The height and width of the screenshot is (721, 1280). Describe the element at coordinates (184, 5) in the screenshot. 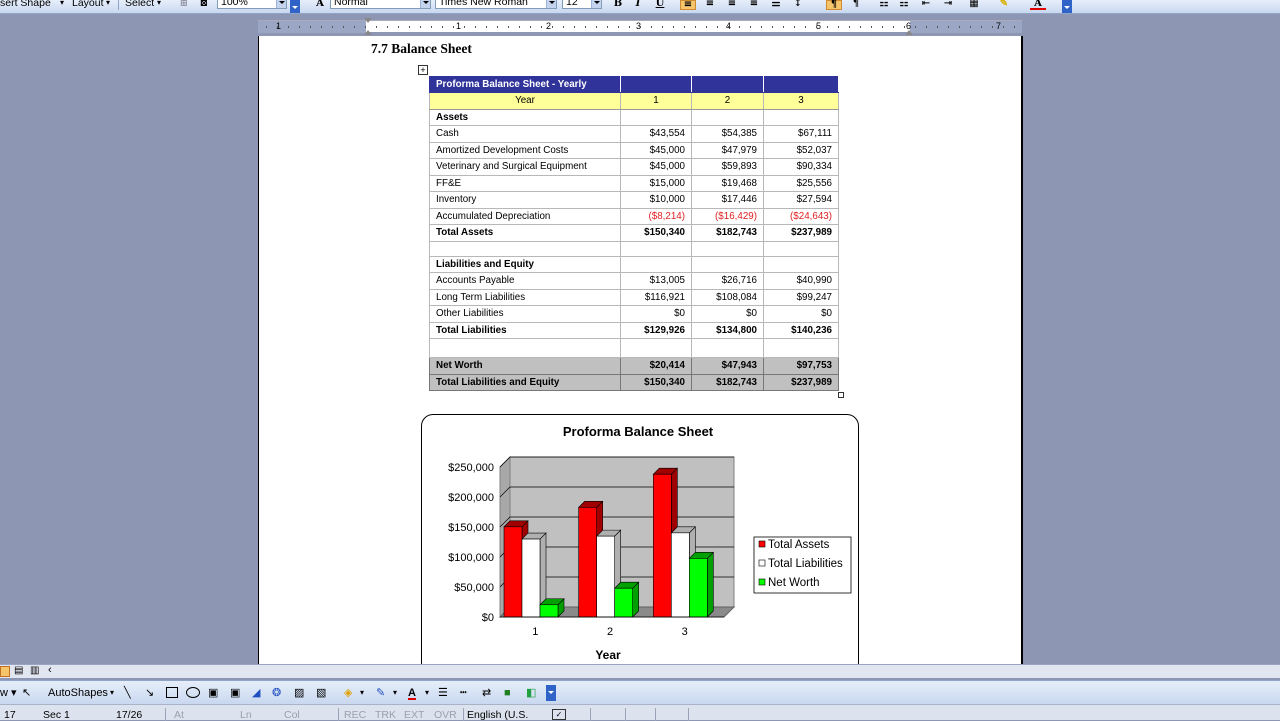

I see `table-icon: ⊞` at that location.